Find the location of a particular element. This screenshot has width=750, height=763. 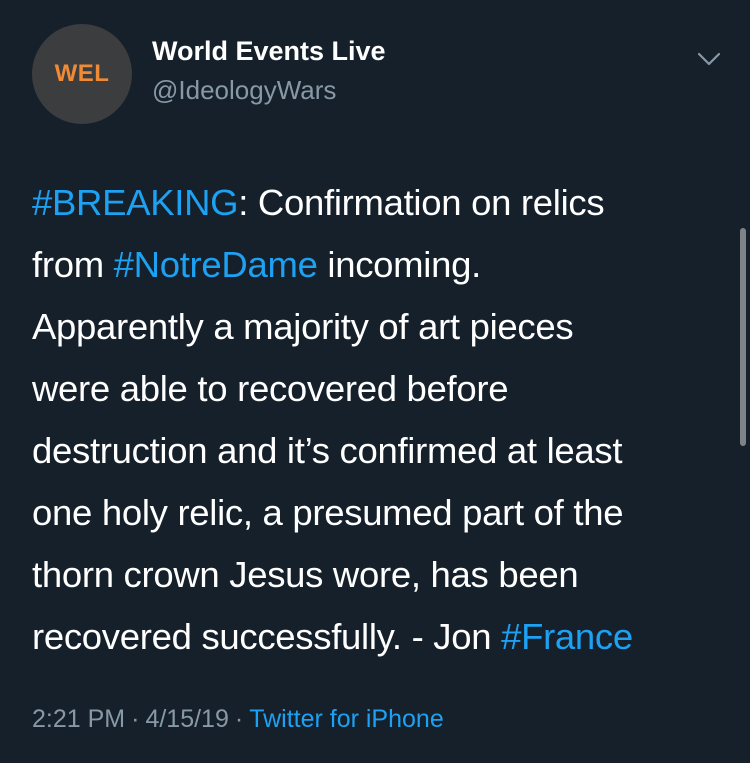

avatar: WEL is located at coordinates (82, 74).